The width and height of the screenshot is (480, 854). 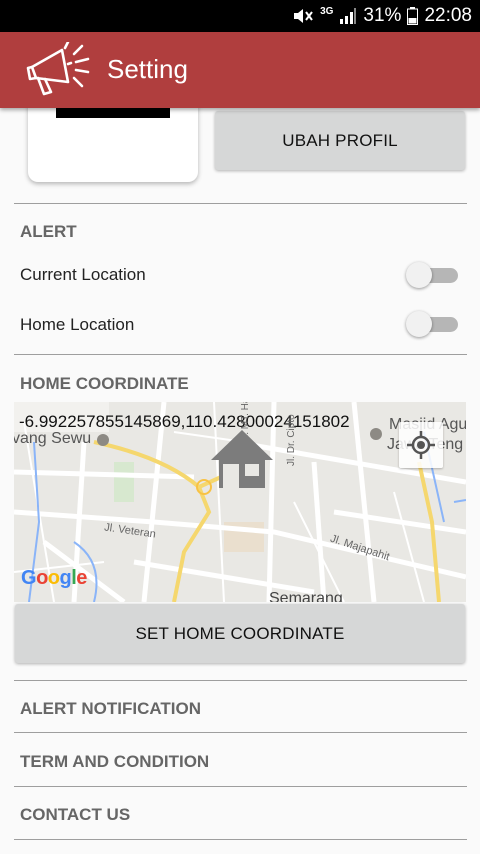 What do you see at coordinates (113, 113) in the screenshot?
I see `profile-photo` at bounding box center [113, 113].